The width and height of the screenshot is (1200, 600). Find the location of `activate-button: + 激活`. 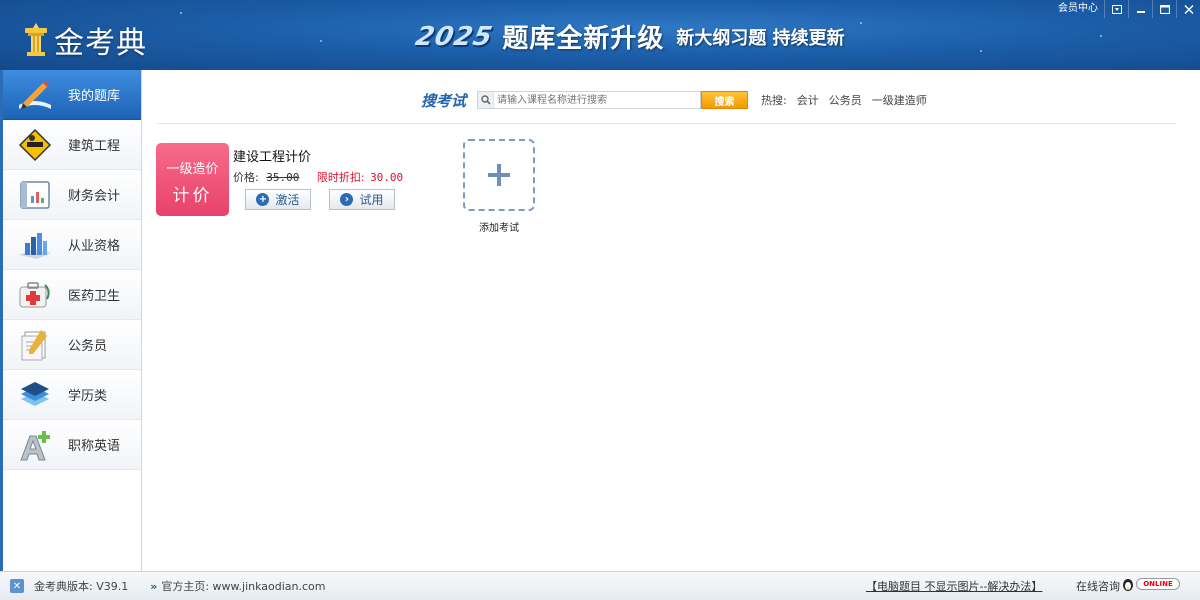

activate-button: + 激活 is located at coordinates (278, 199).